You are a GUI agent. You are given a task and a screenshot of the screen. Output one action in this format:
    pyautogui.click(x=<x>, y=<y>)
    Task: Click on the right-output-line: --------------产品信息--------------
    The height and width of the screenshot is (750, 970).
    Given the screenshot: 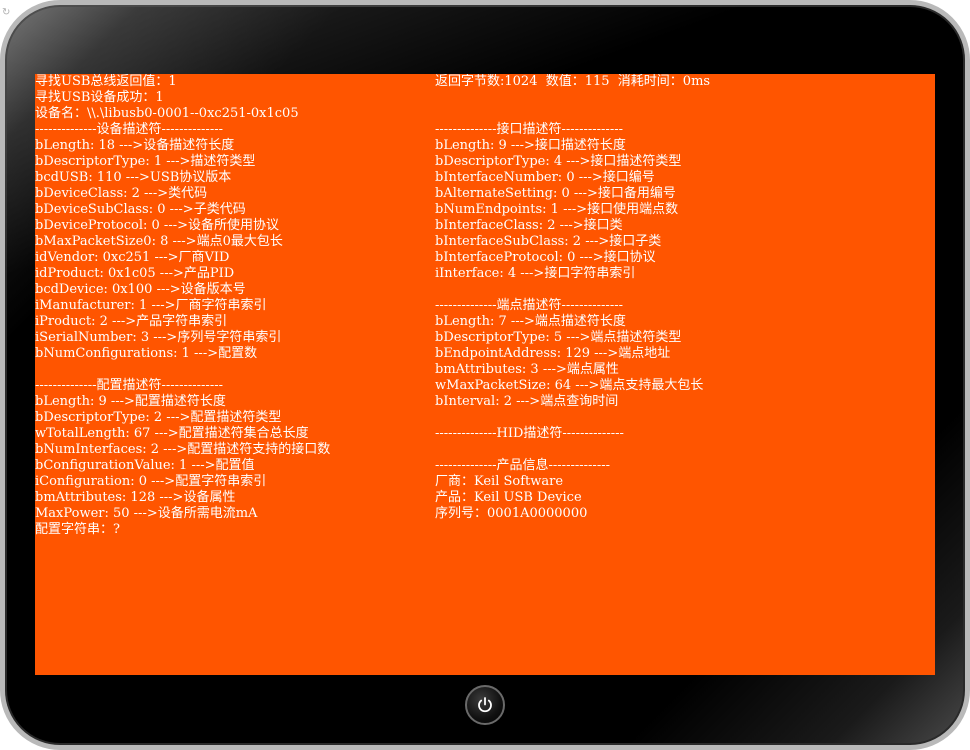 What is the action you would take?
    pyautogui.click(x=522, y=465)
    